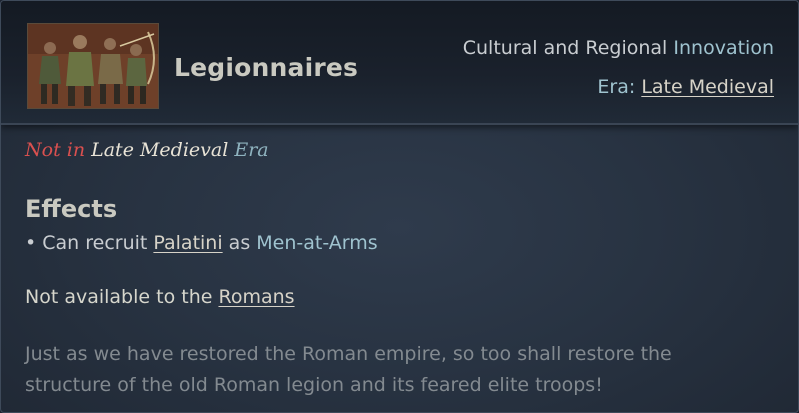 This screenshot has height=413, width=799. What do you see at coordinates (565, 48) in the screenshot?
I see `category-prefix: Cultural and Regional` at bounding box center [565, 48].